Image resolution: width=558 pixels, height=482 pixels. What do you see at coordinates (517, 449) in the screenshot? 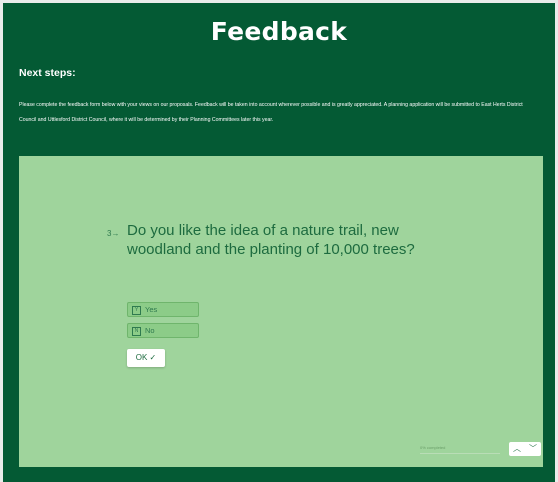
I see `chevron-up-icon: ︿` at bounding box center [517, 449].